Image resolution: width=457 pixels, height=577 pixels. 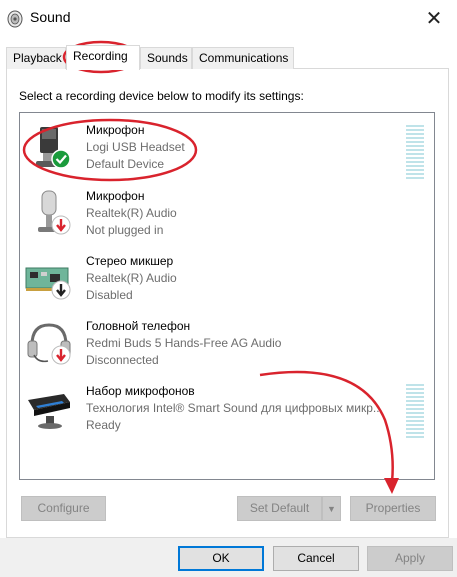 What do you see at coordinates (228, 18) in the screenshot?
I see `title-bar: Sound ✕` at bounding box center [228, 18].